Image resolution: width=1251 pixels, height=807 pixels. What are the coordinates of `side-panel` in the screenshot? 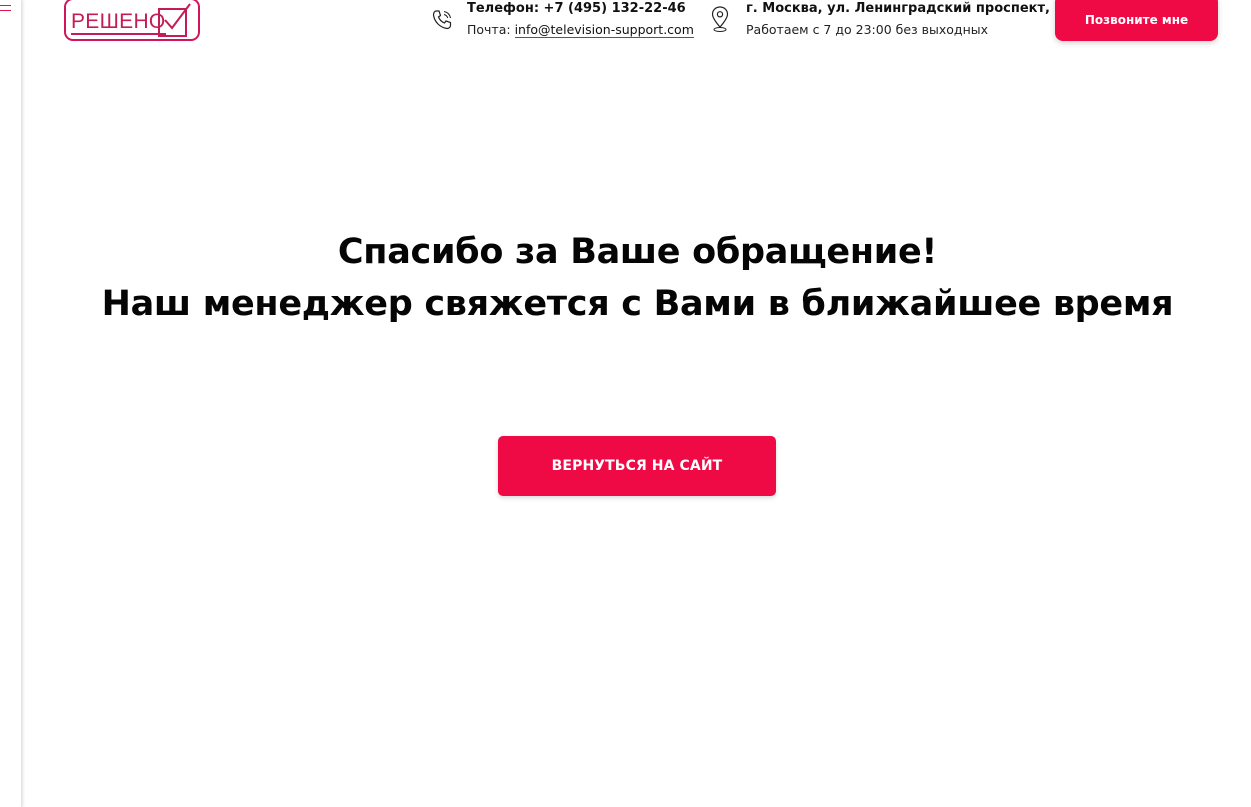 It's located at (11, 403).